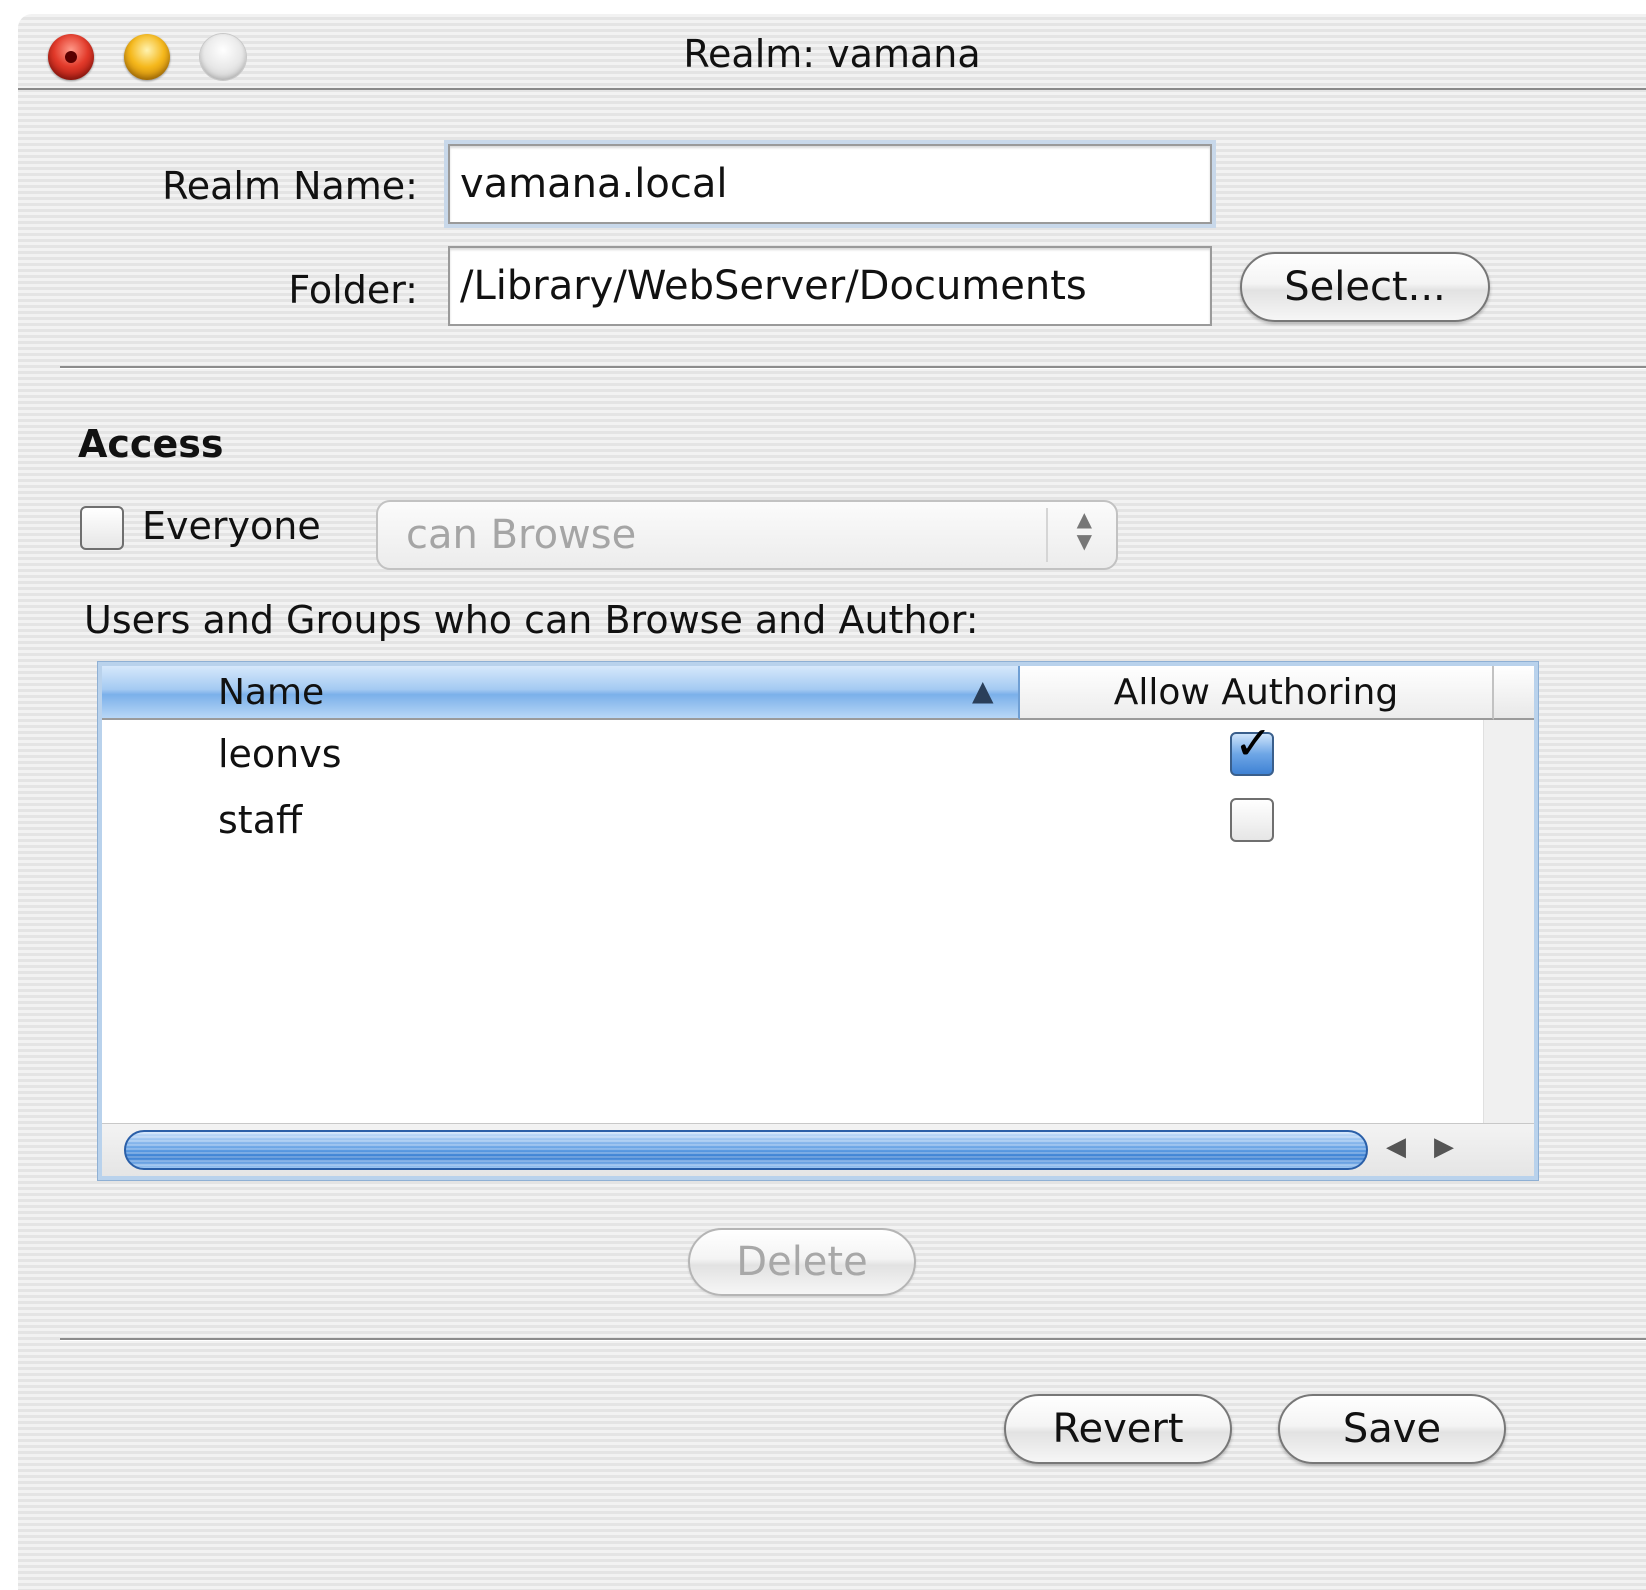  What do you see at coordinates (853, 367) in the screenshot?
I see `separator-top` at bounding box center [853, 367].